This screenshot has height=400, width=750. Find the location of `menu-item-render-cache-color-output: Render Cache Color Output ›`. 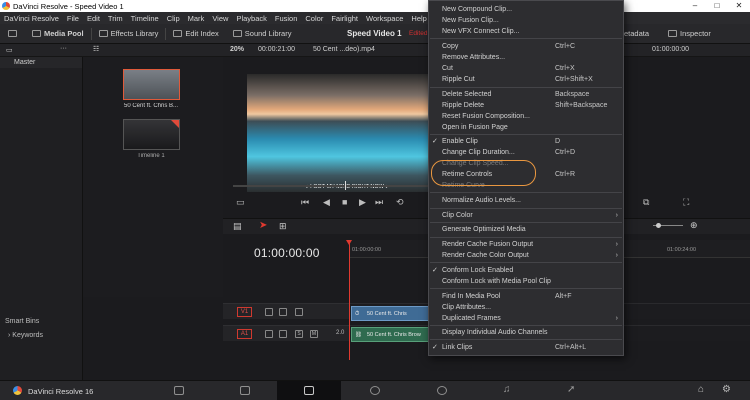

menu-item-render-cache-color-output: Render Cache Color Output › is located at coordinates (526, 255).